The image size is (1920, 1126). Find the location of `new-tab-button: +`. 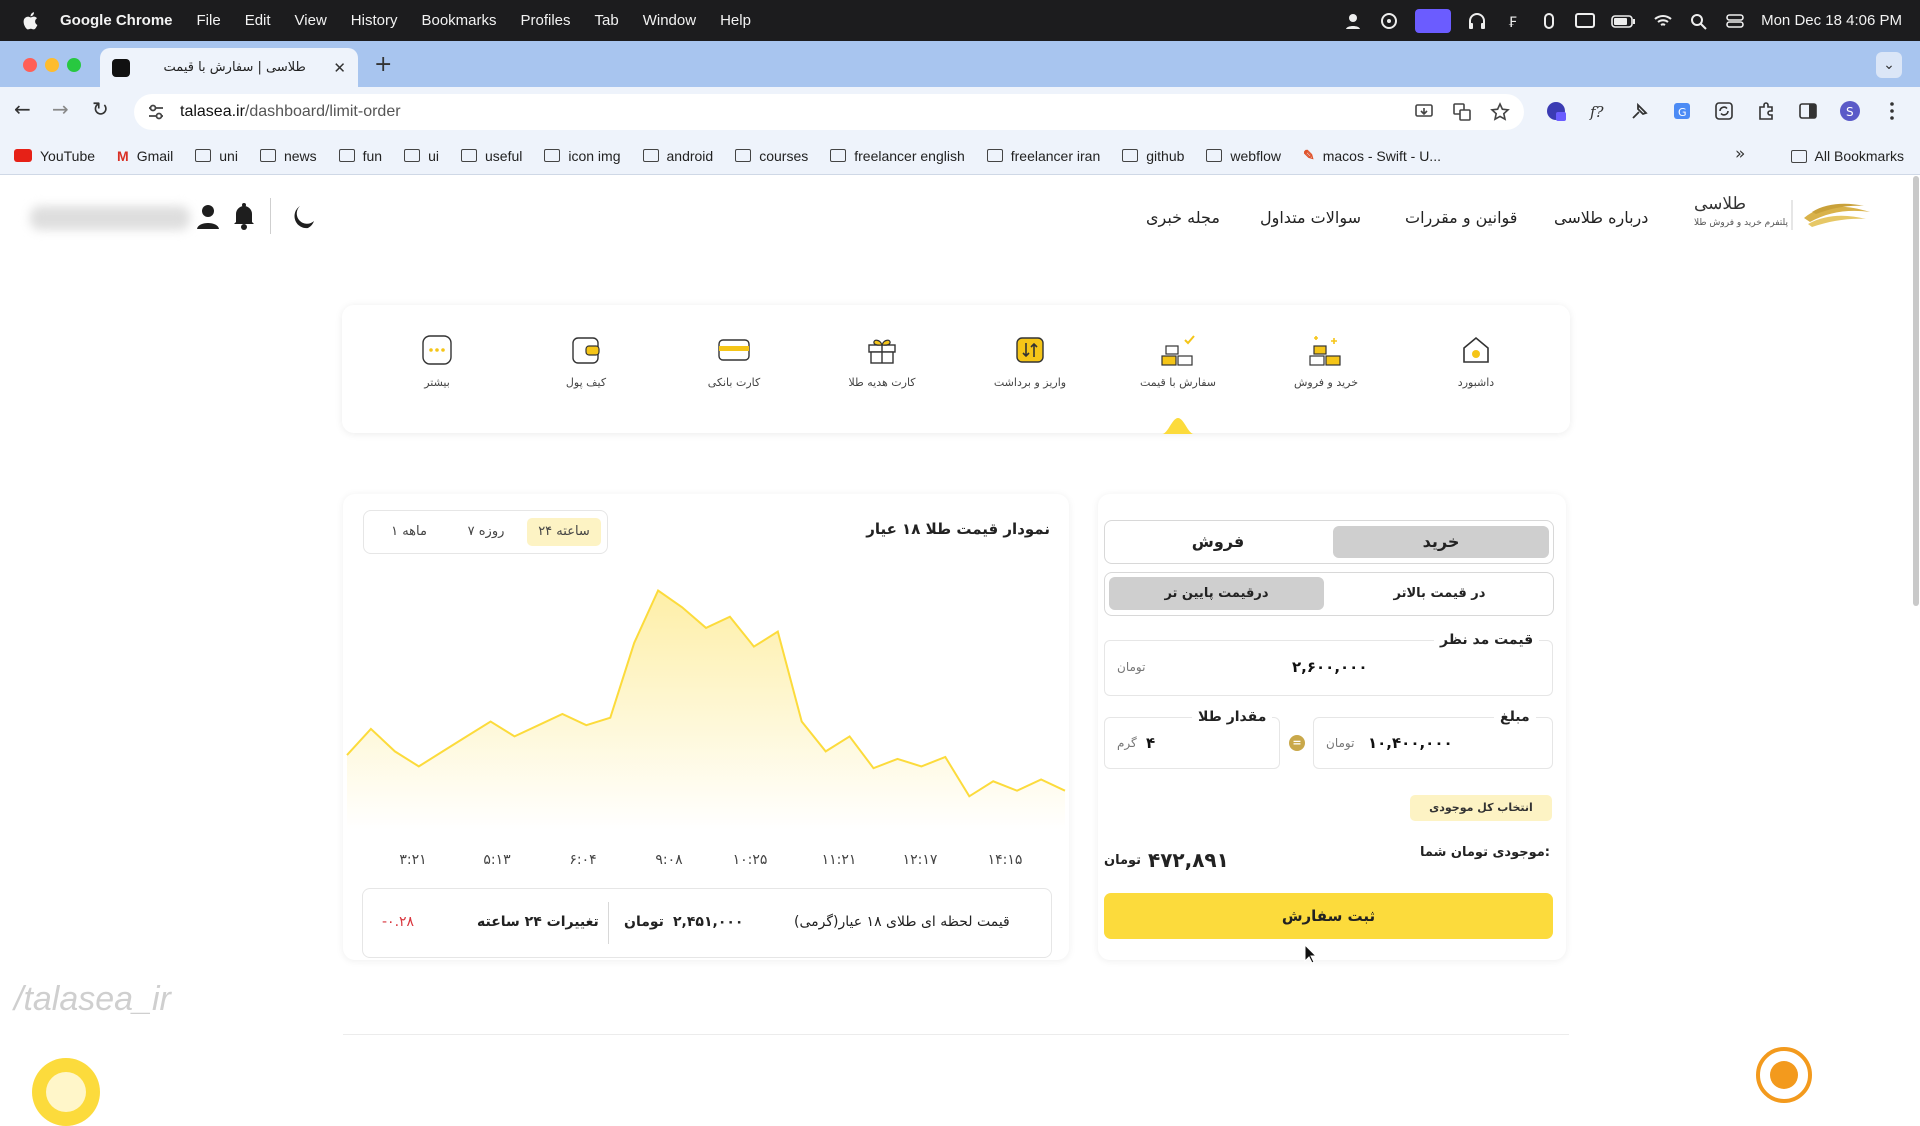

new-tab-button: + is located at coordinates (383, 64).